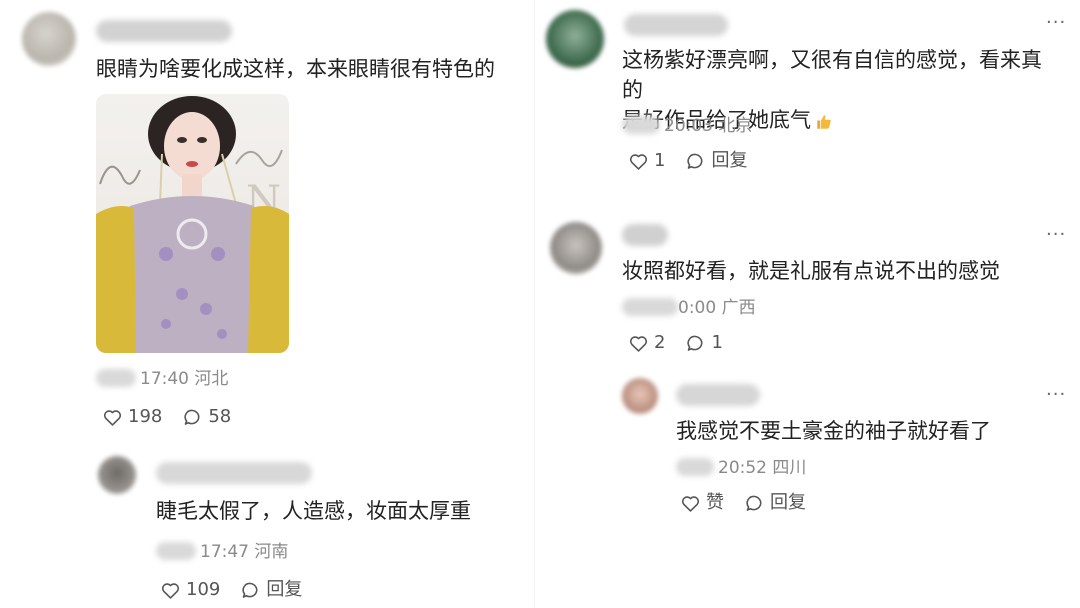  What do you see at coordinates (702, 503) in the screenshot?
I see `like-button: 赞` at bounding box center [702, 503].